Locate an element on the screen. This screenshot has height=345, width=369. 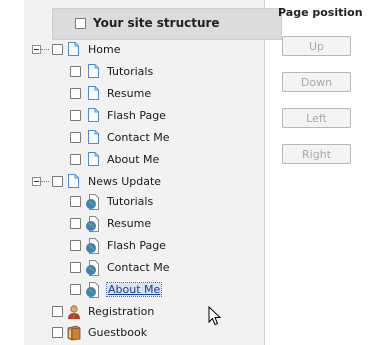
person-icon is located at coordinates (74, 312).